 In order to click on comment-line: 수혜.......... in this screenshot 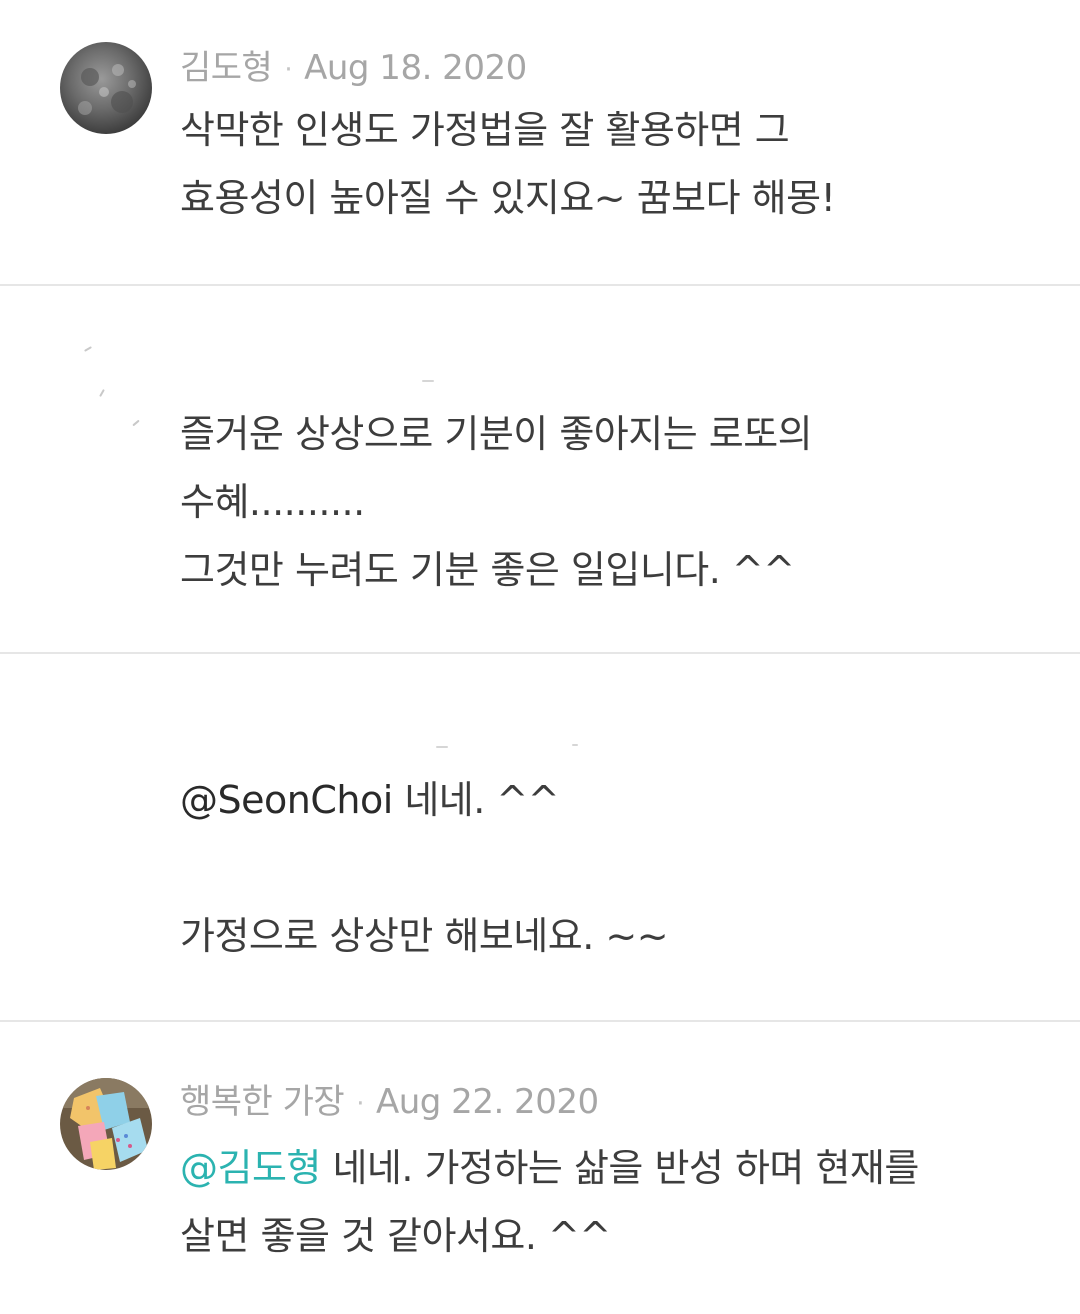, I will do `click(272, 502)`.